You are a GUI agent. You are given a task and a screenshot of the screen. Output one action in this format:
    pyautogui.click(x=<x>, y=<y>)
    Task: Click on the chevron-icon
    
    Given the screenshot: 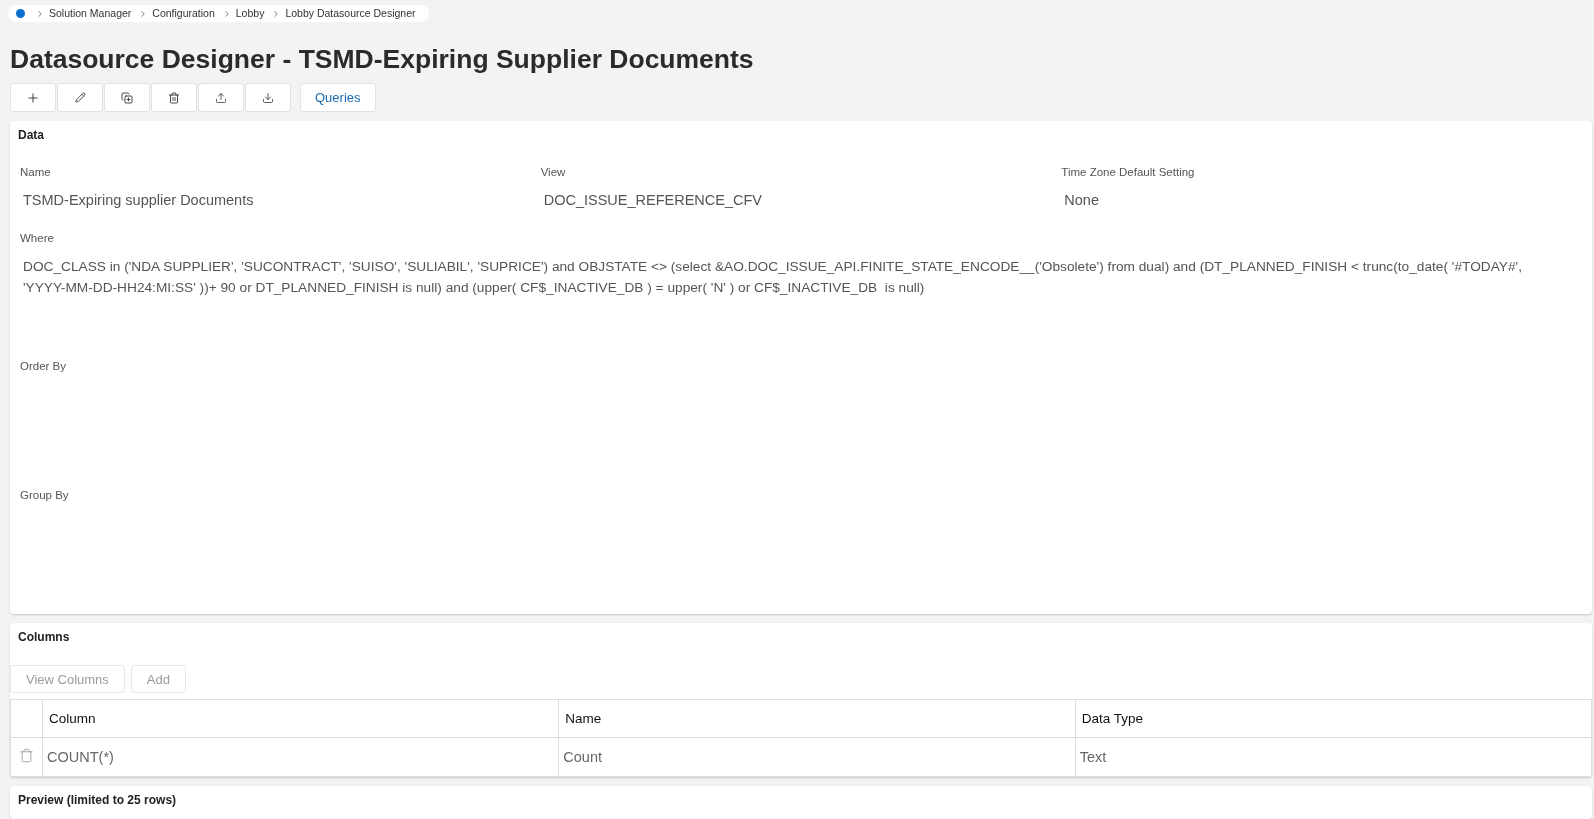 What is the action you would take?
    pyautogui.click(x=40, y=13)
    